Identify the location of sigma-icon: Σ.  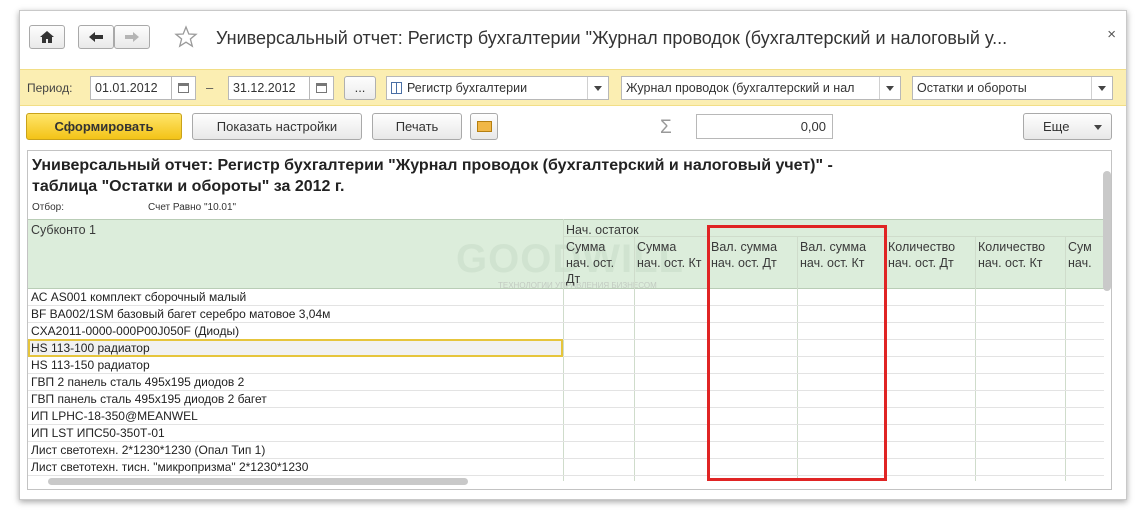
(666, 127).